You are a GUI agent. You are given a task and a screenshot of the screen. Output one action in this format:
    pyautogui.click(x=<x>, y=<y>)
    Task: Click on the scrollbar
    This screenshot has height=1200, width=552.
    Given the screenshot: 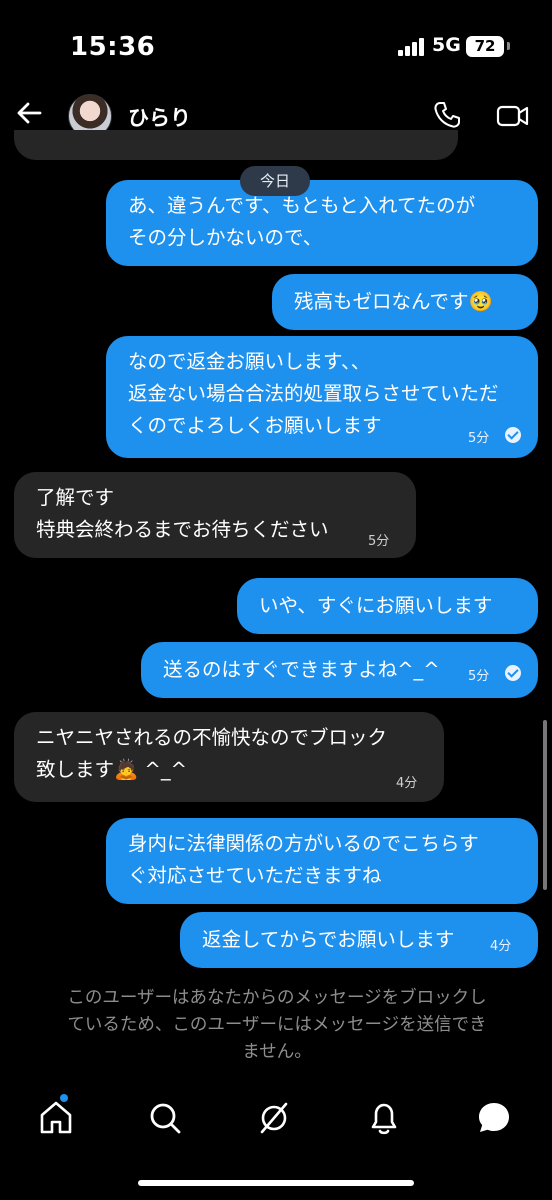 What is the action you would take?
    pyautogui.click(x=545, y=805)
    